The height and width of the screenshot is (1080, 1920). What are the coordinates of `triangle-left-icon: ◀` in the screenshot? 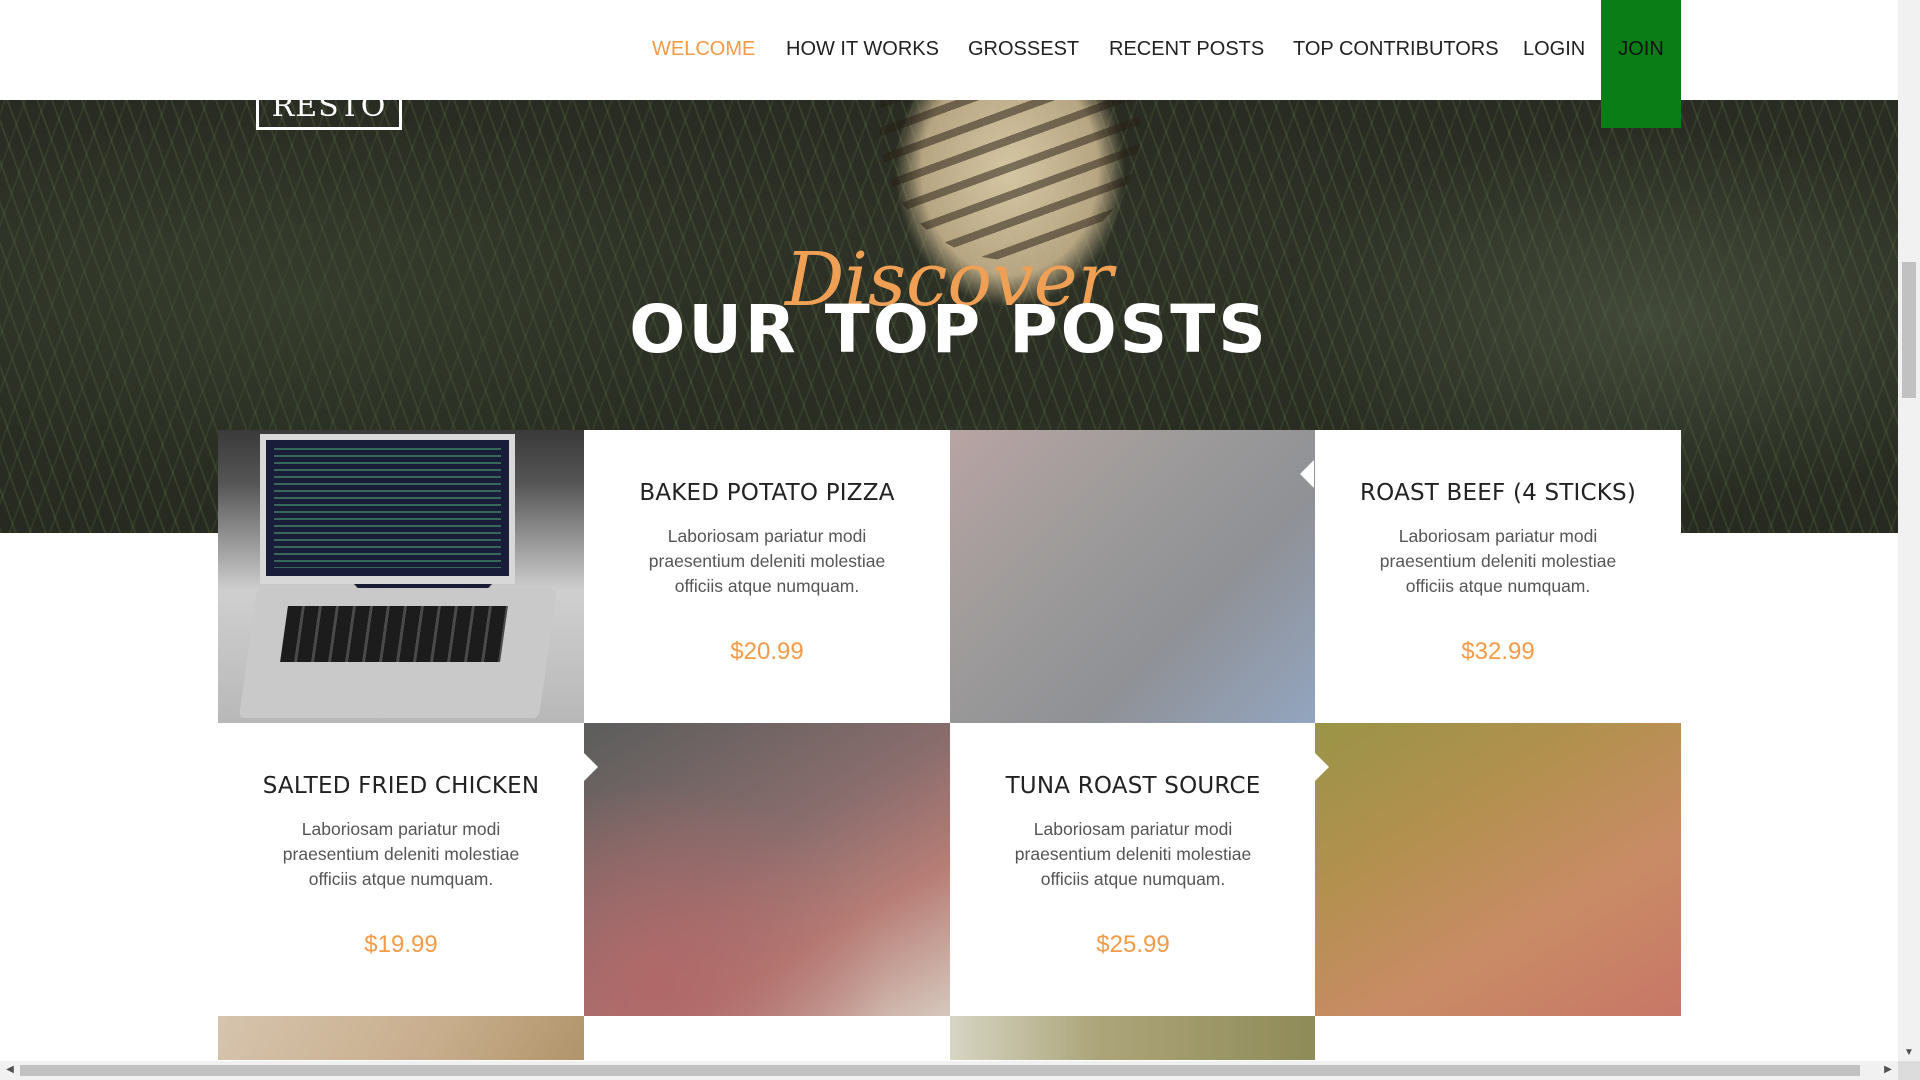 It's located at (10, 1070).